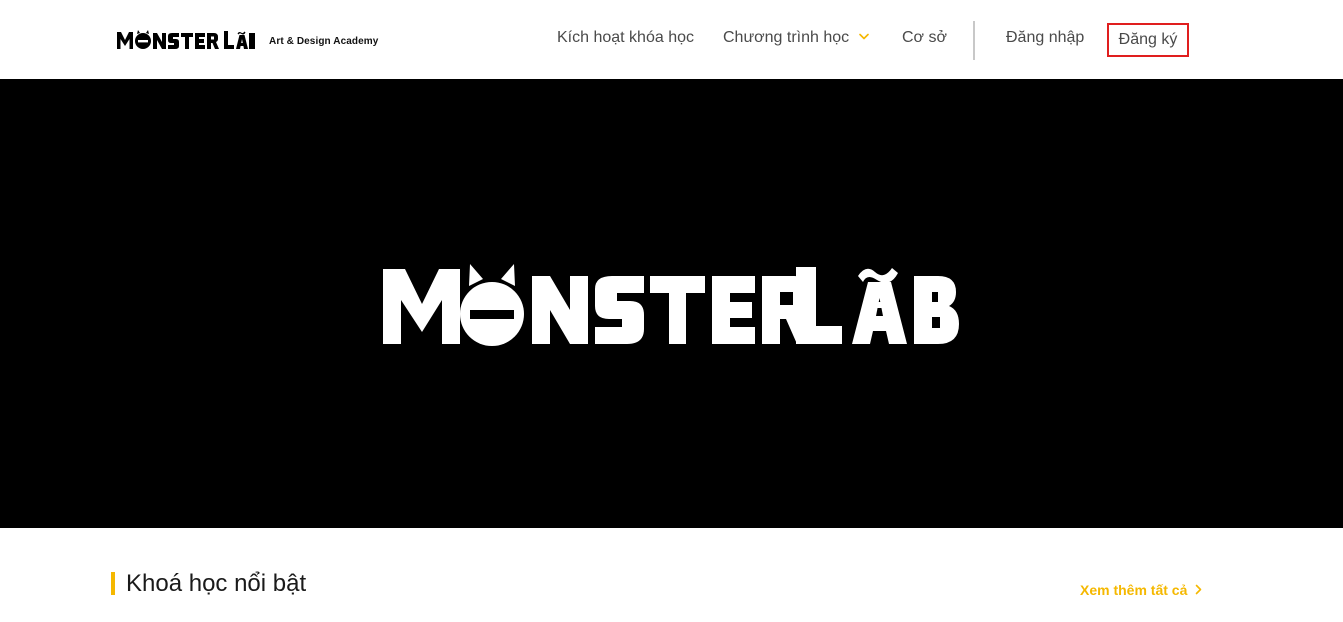 The width and height of the screenshot is (1343, 622). Describe the element at coordinates (974, 40) in the screenshot. I see `nav-divider` at that location.